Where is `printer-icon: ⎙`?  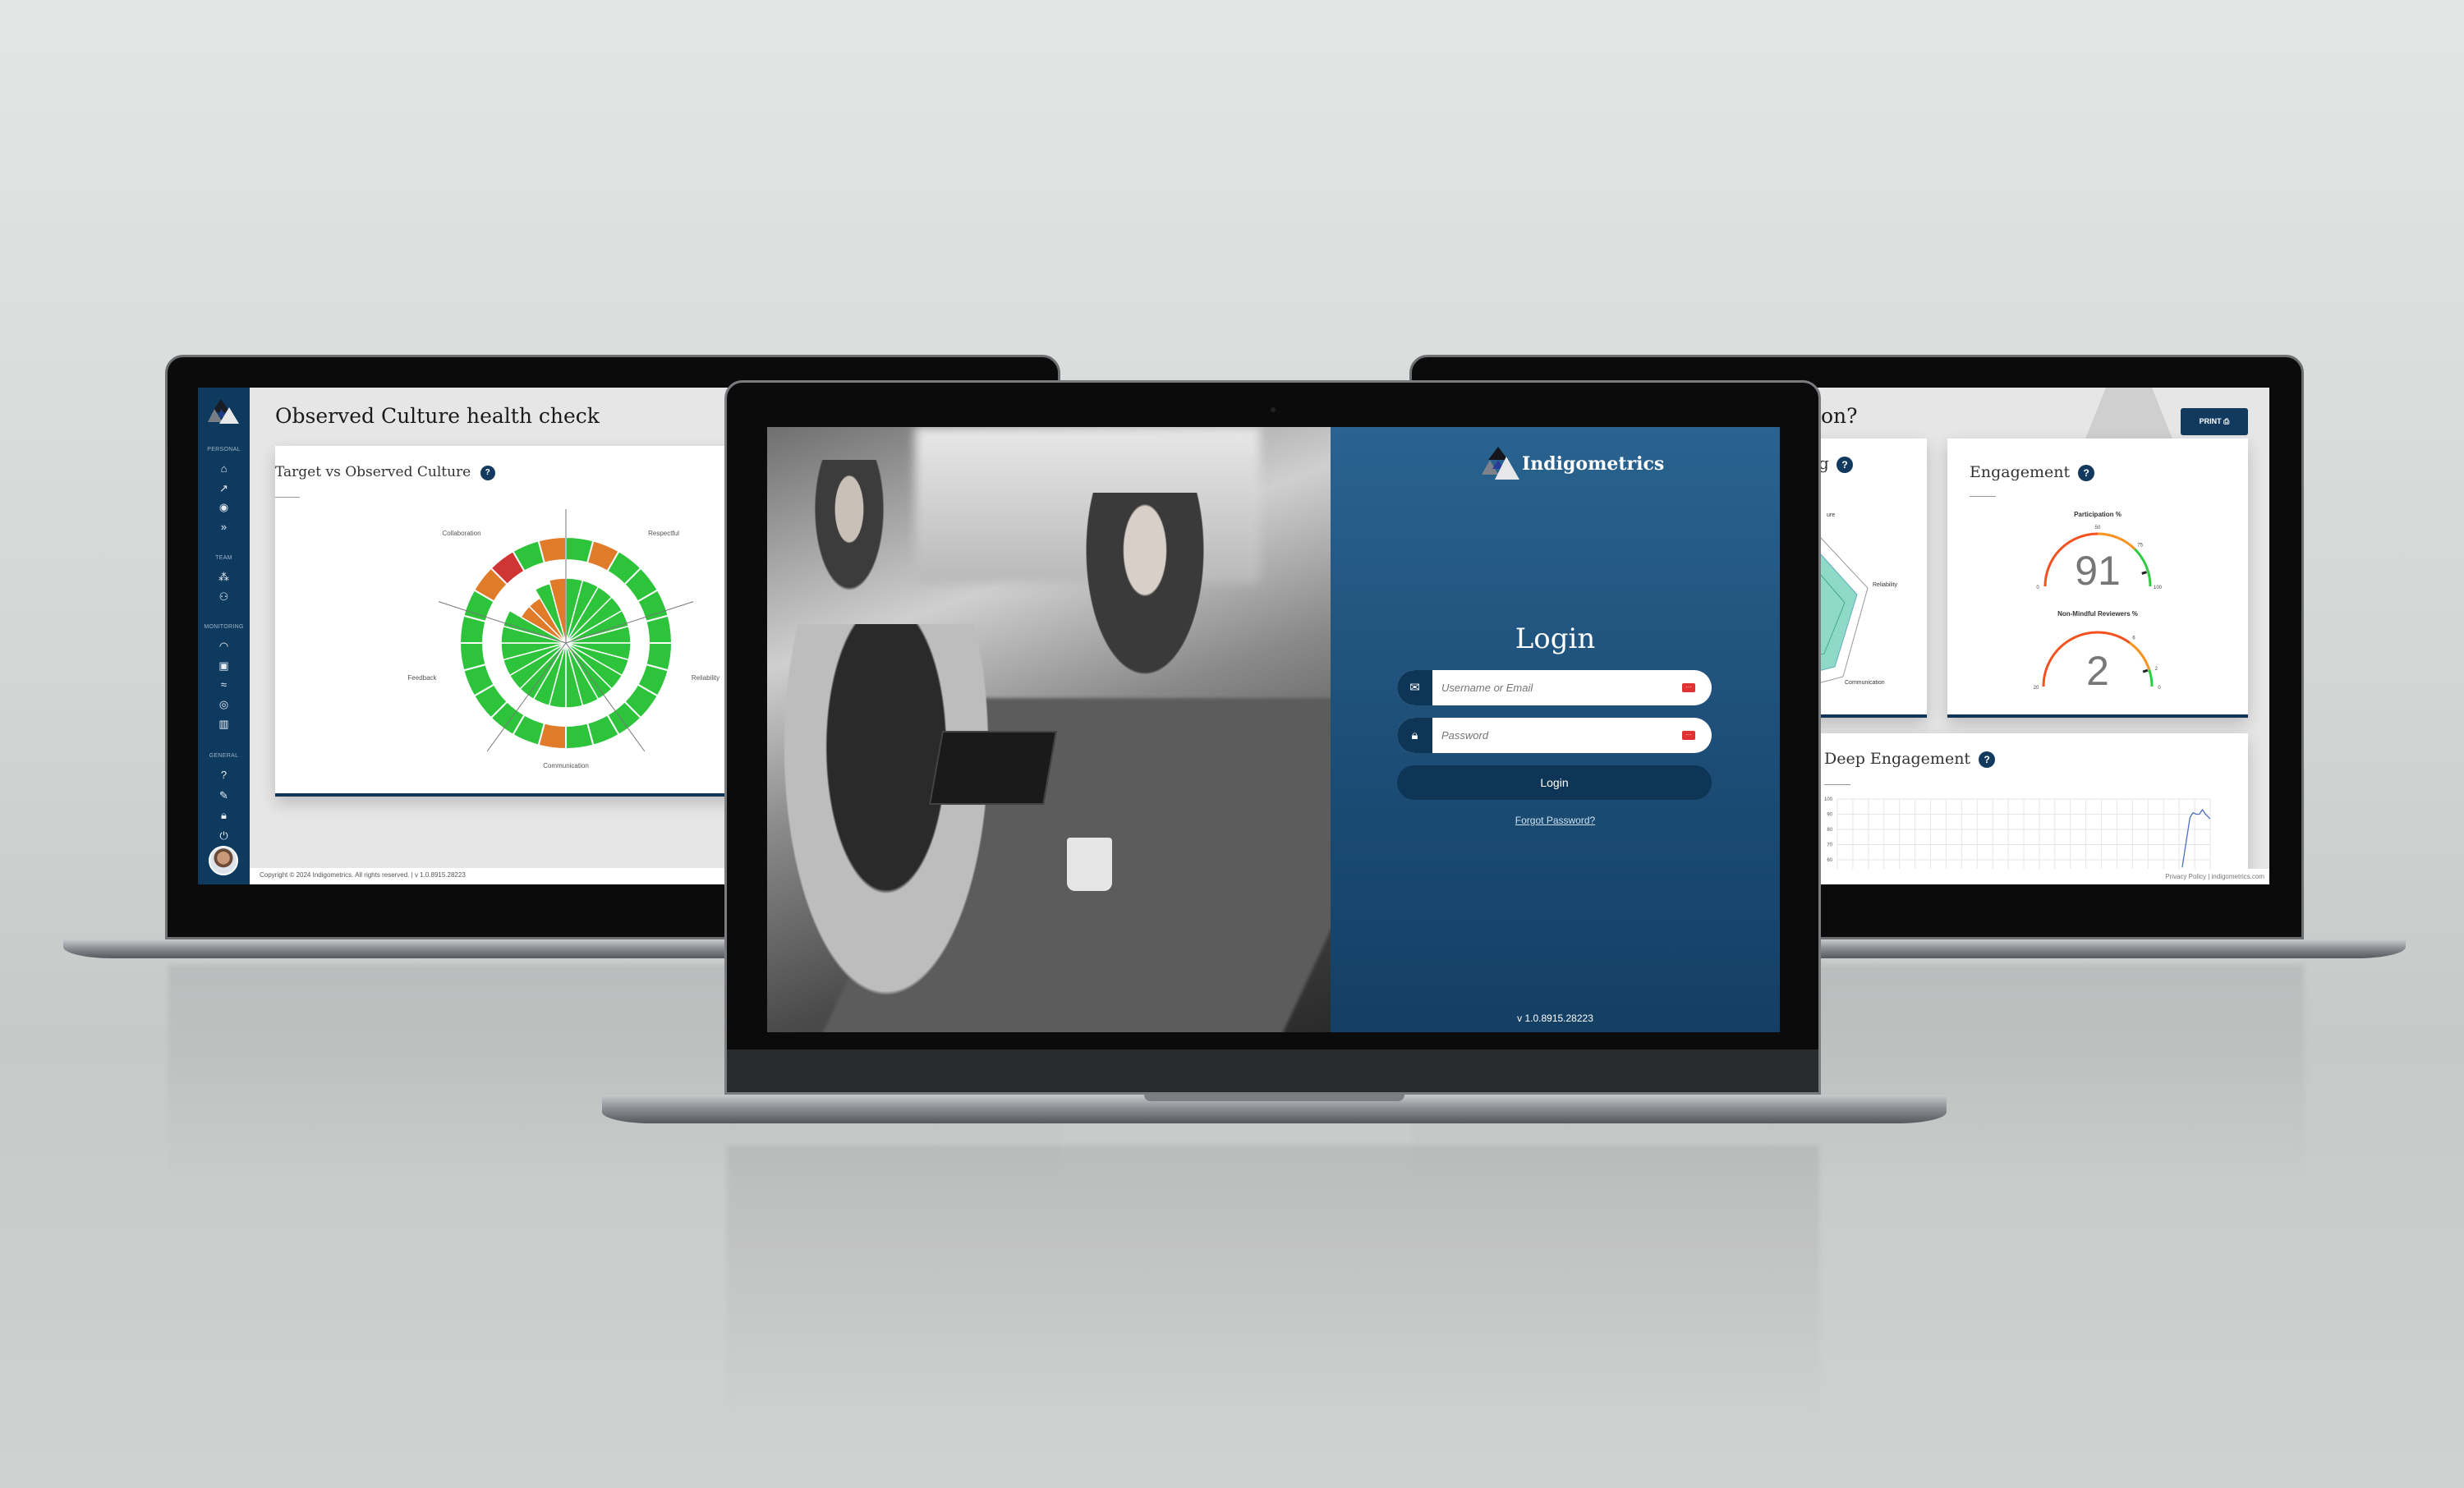 printer-icon: ⎙ is located at coordinates (2226, 421).